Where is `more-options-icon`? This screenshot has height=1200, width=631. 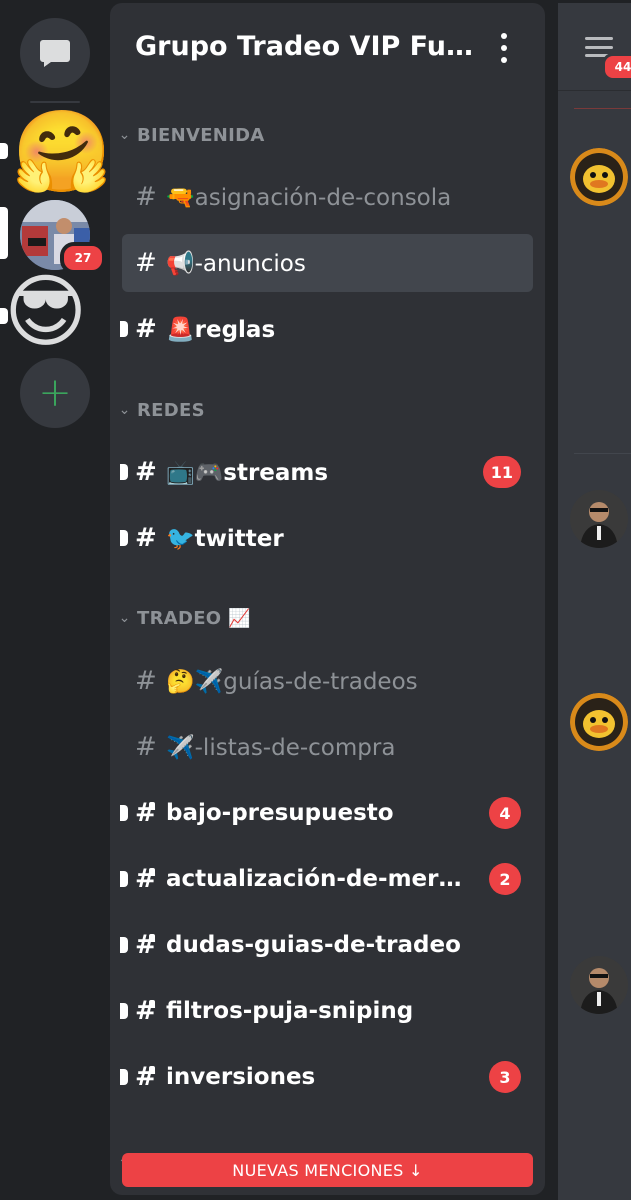
more-options-icon is located at coordinates (504, 48).